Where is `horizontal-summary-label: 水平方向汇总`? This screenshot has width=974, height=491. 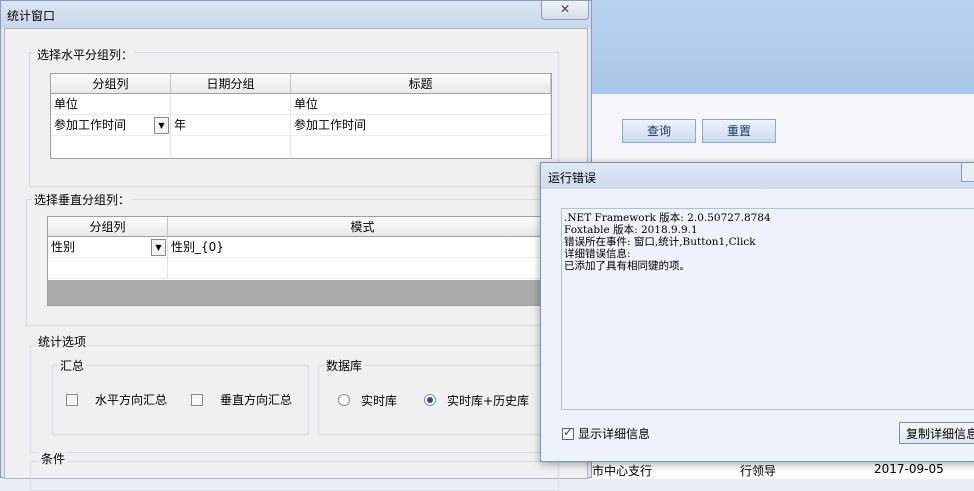
horizontal-summary-label: 水平方向汇总 is located at coordinates (131, 399).